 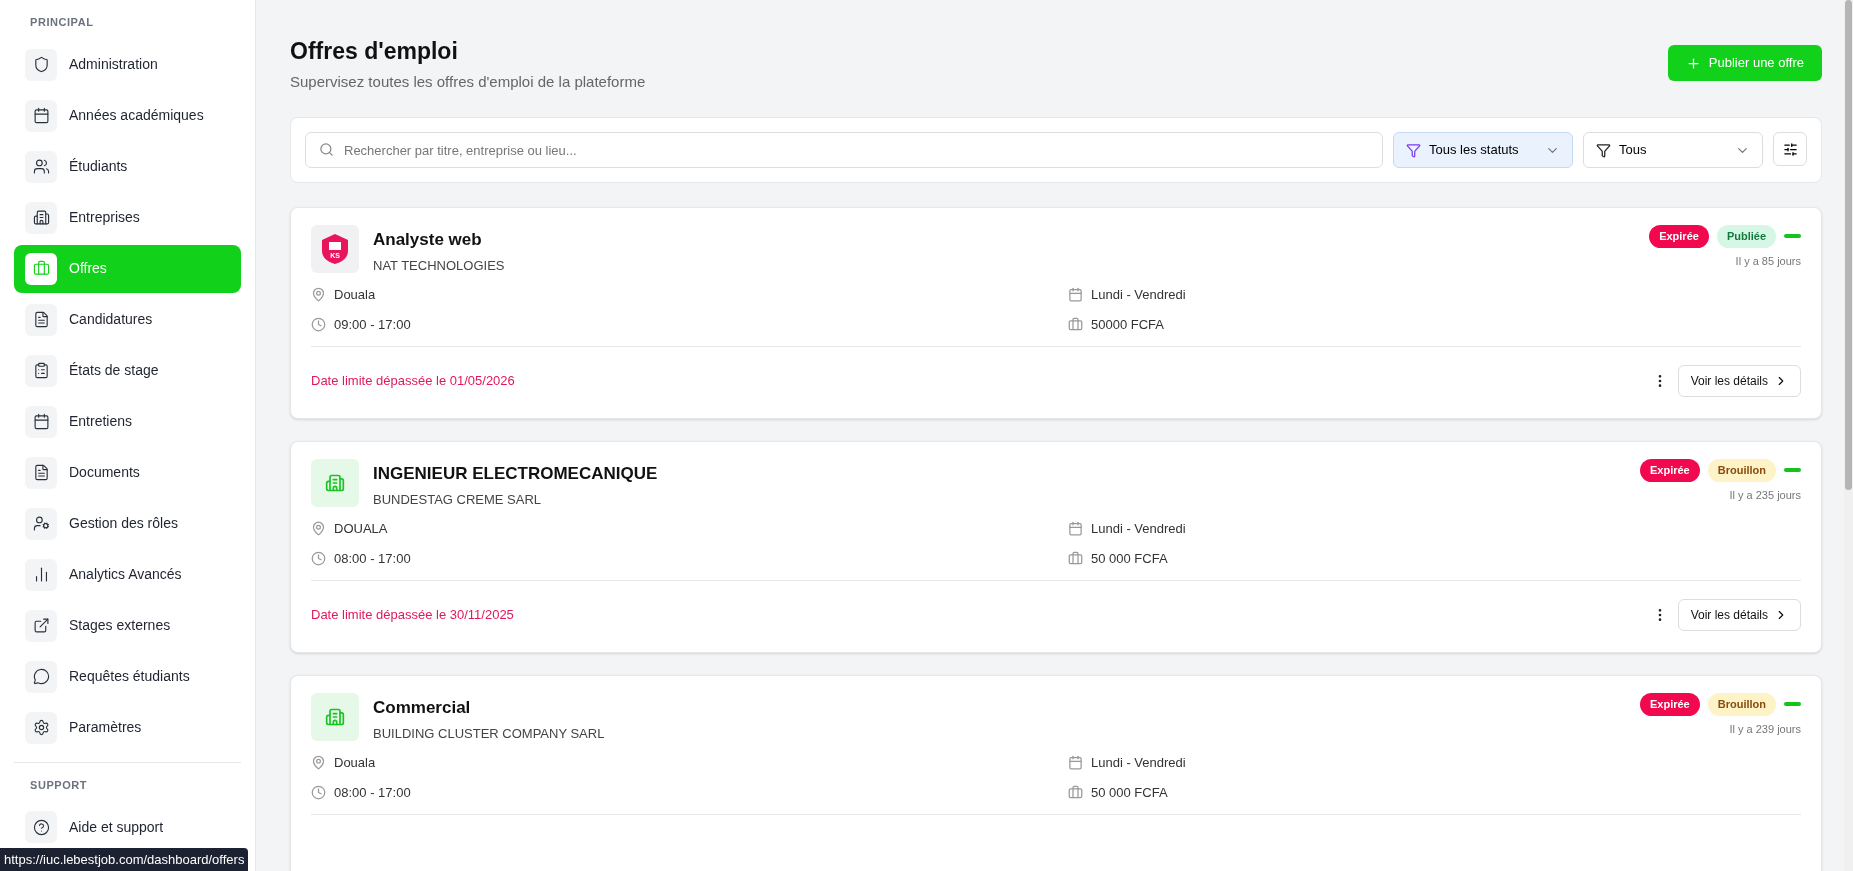 What do you see at coordinates (127, 166) in the screenshot?
I see `sidebar-item: Étudiants` at bounding box center [127, 166].